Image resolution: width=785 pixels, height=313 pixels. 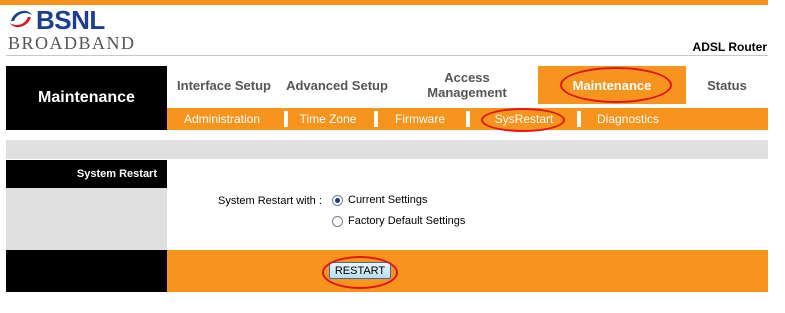 I want to click on subtab-firmware: Firmware, so click(x=420, y=119).